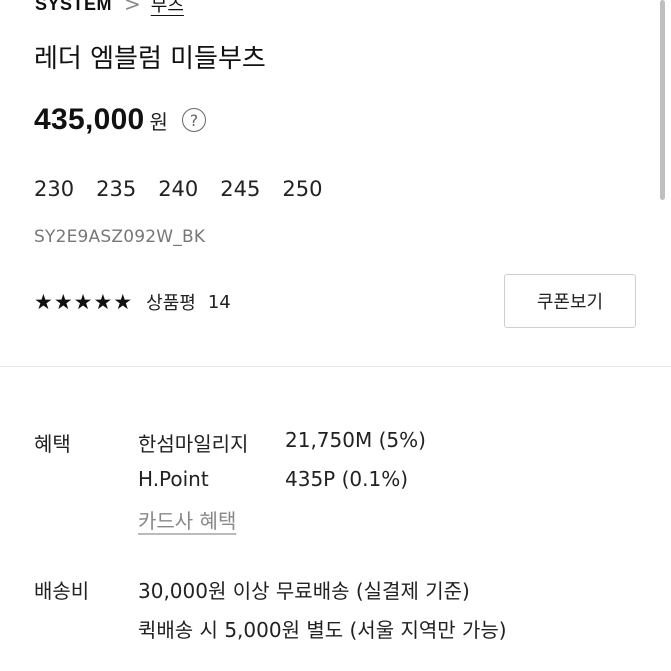  I want to click on size-option: 240, so click(178, 189).